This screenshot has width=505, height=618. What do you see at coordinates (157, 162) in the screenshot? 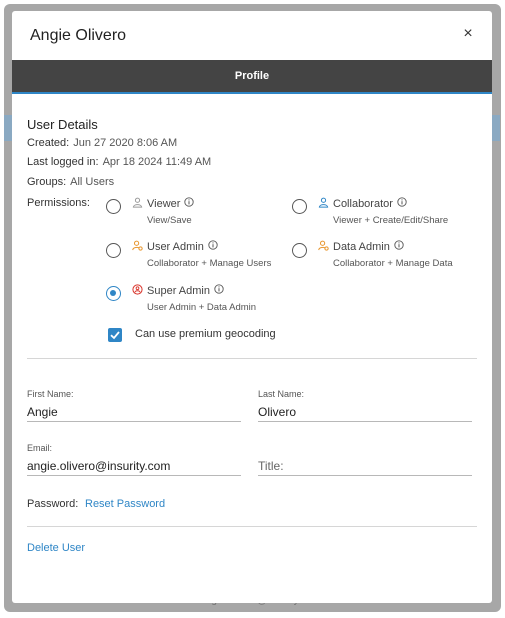
I see `last-login-value: Apr 18 2024 11:49 AM` at bounding box center [157, 162].